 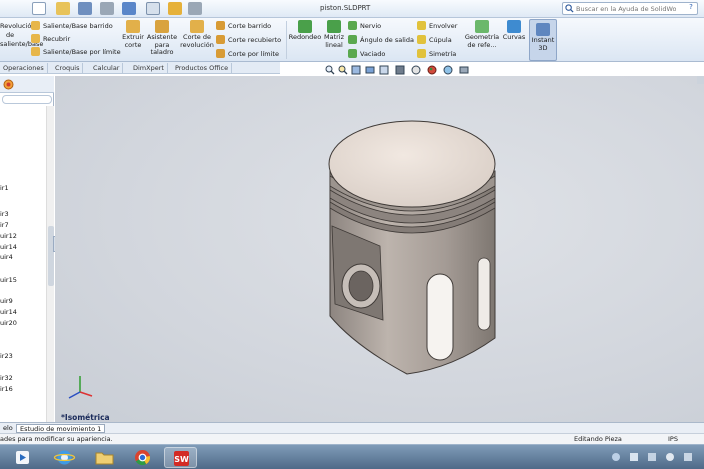 I want to click on tree-item: uir9, so click(x=6, y=301).